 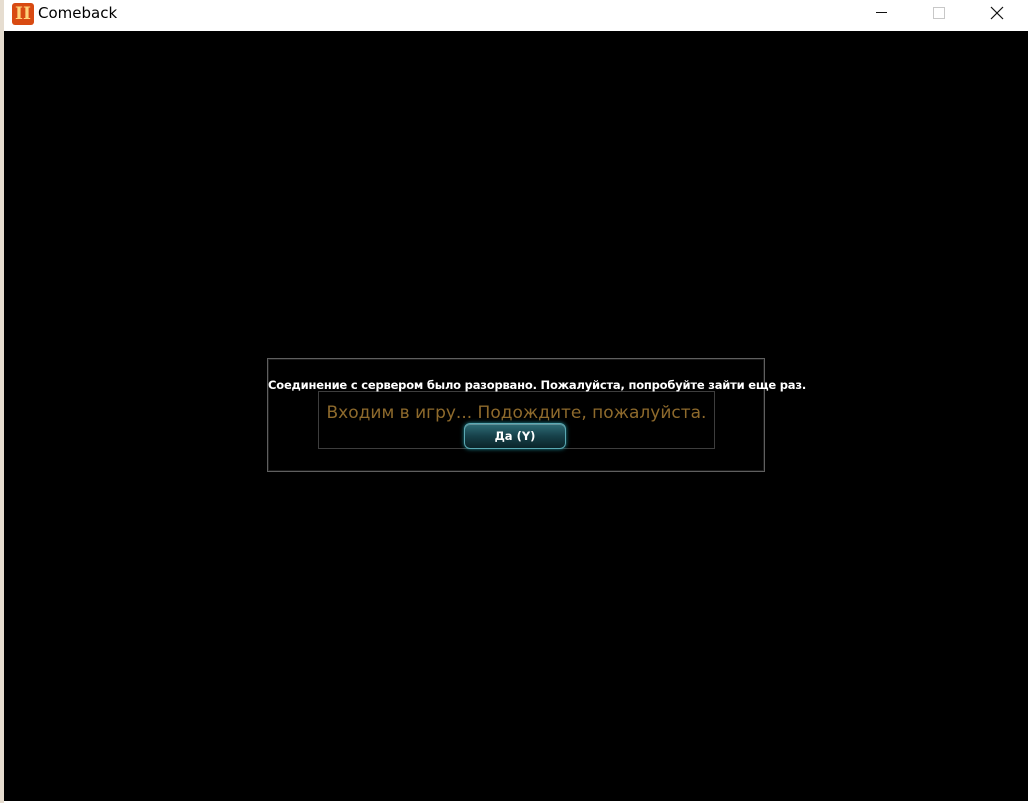 I want to click on maximize-button, so click(x=939, y=15).